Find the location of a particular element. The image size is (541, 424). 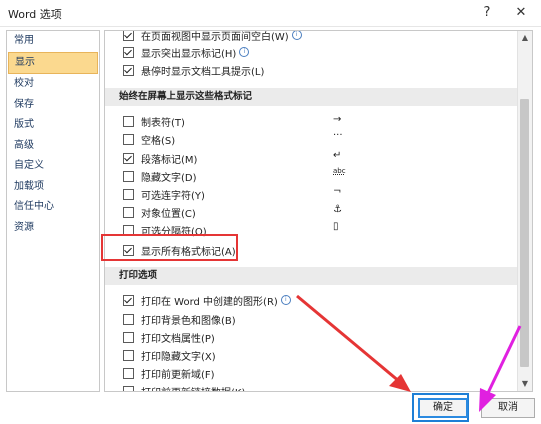

sidebar-item-addins: 加载项 is located at coordinates (53, 187).